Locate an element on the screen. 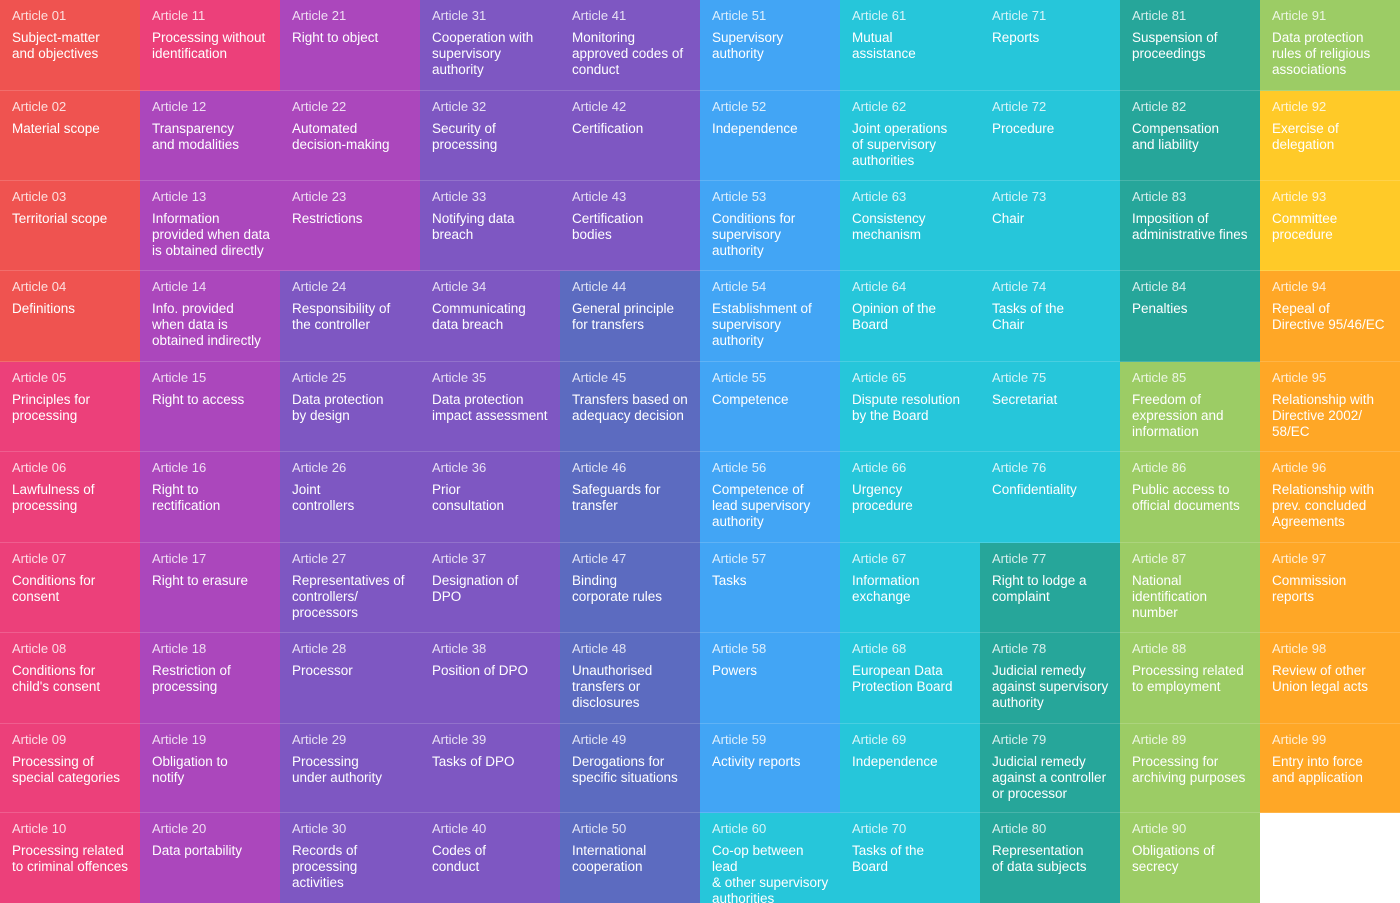 The height and width of the screenshot is (903, 1400). article-tile-article-33: Article 33 Notifying data breach is located at coordinates (490, 226).